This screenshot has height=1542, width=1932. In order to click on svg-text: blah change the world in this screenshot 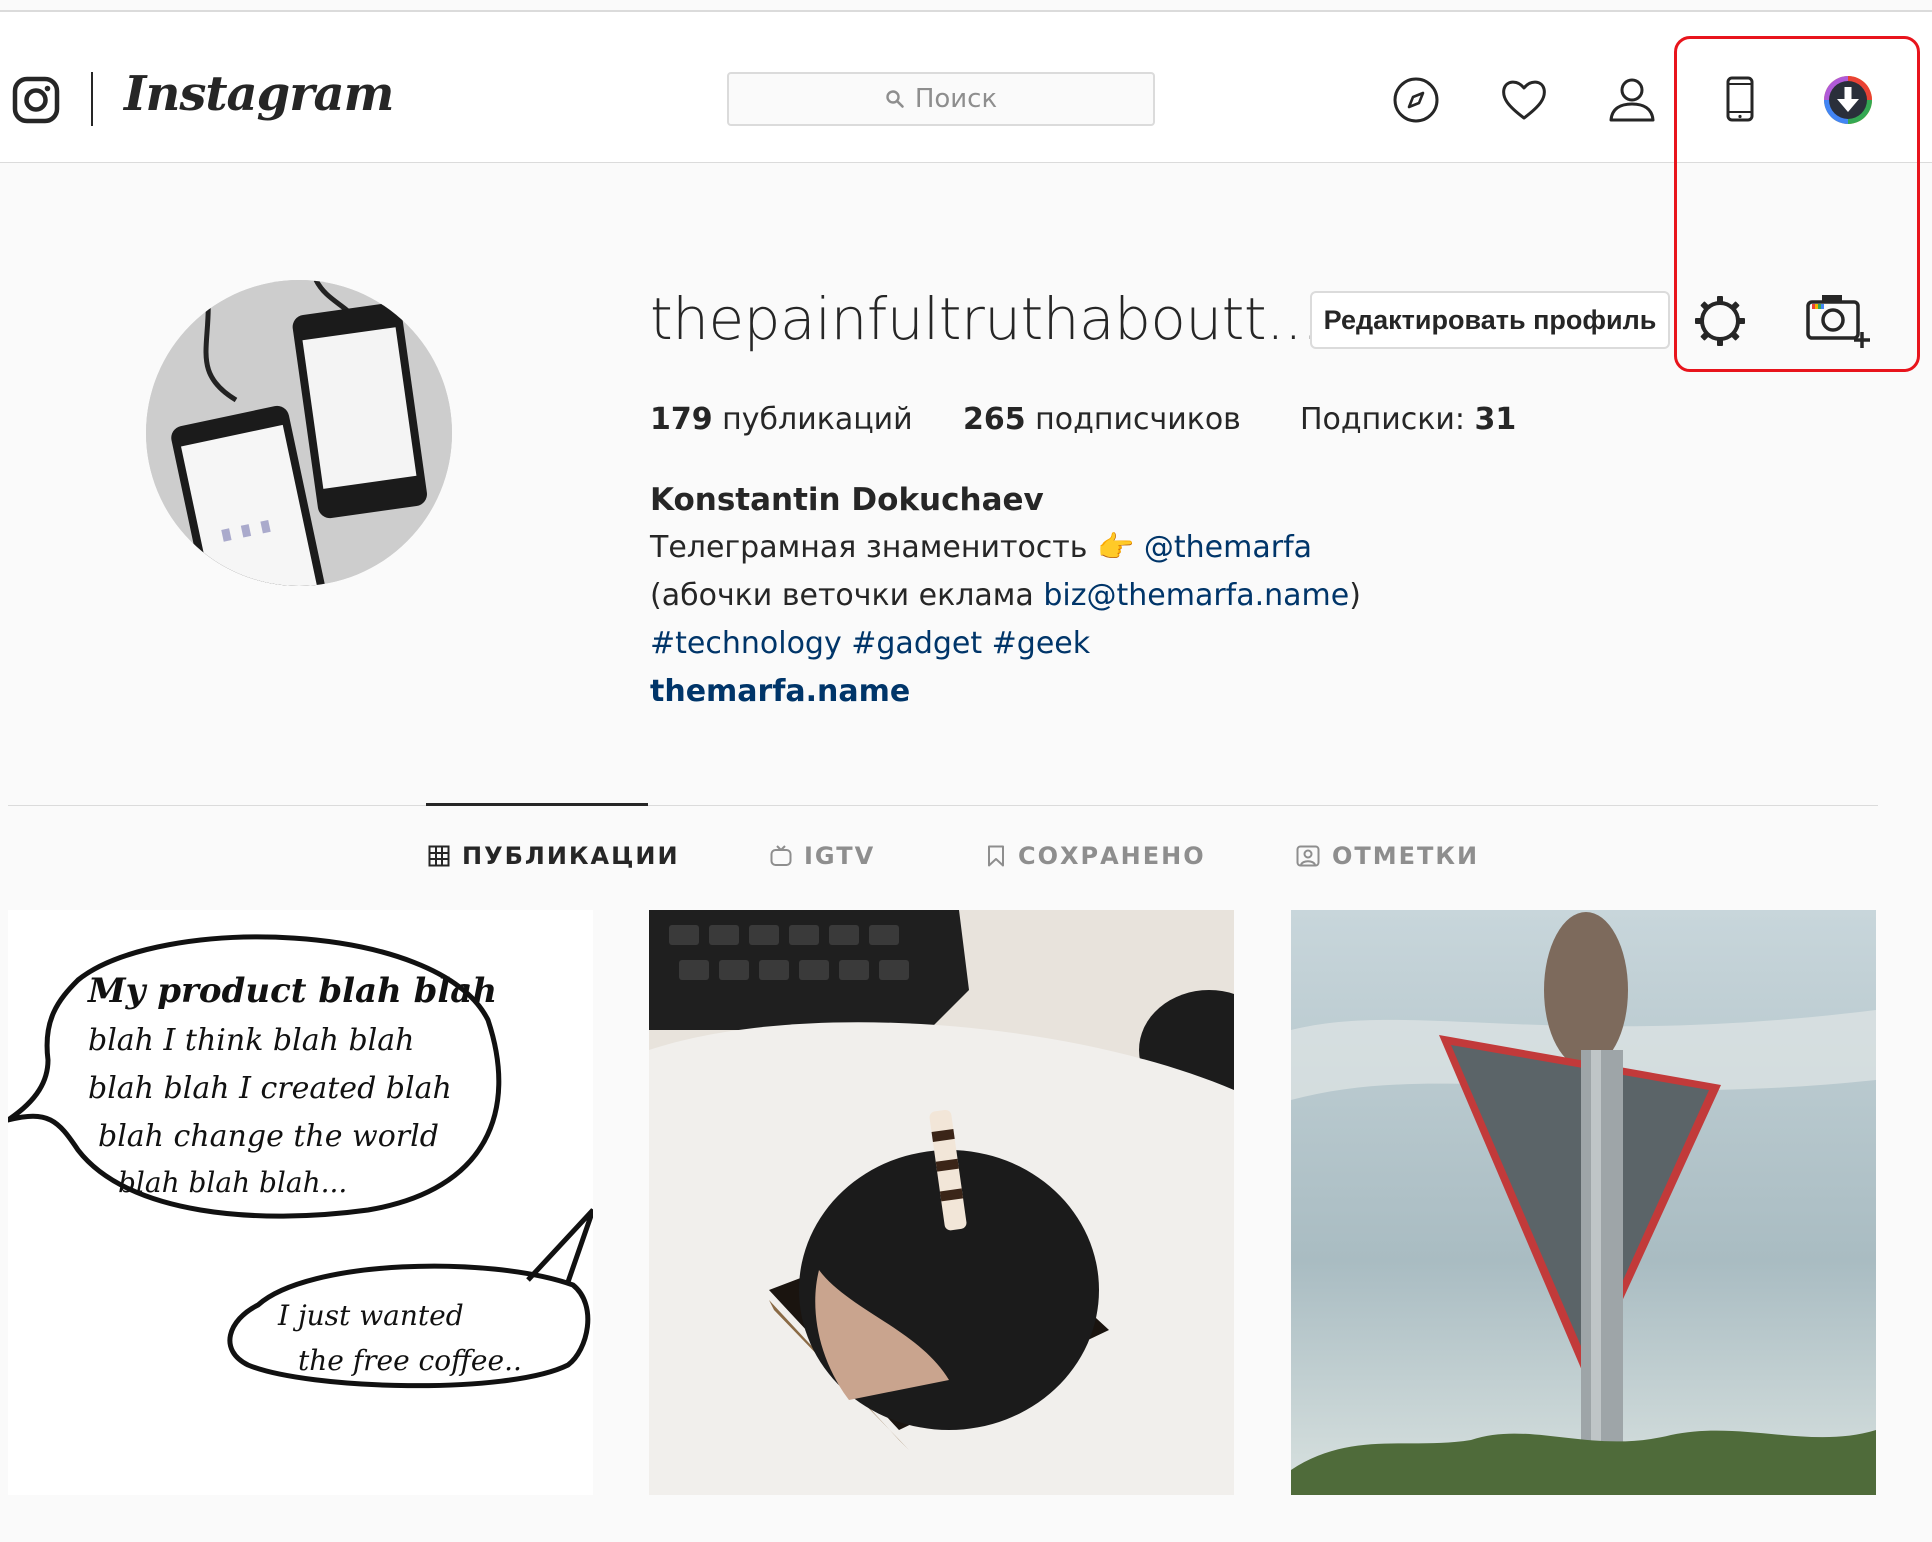, I will do `click(268, 1136)`.